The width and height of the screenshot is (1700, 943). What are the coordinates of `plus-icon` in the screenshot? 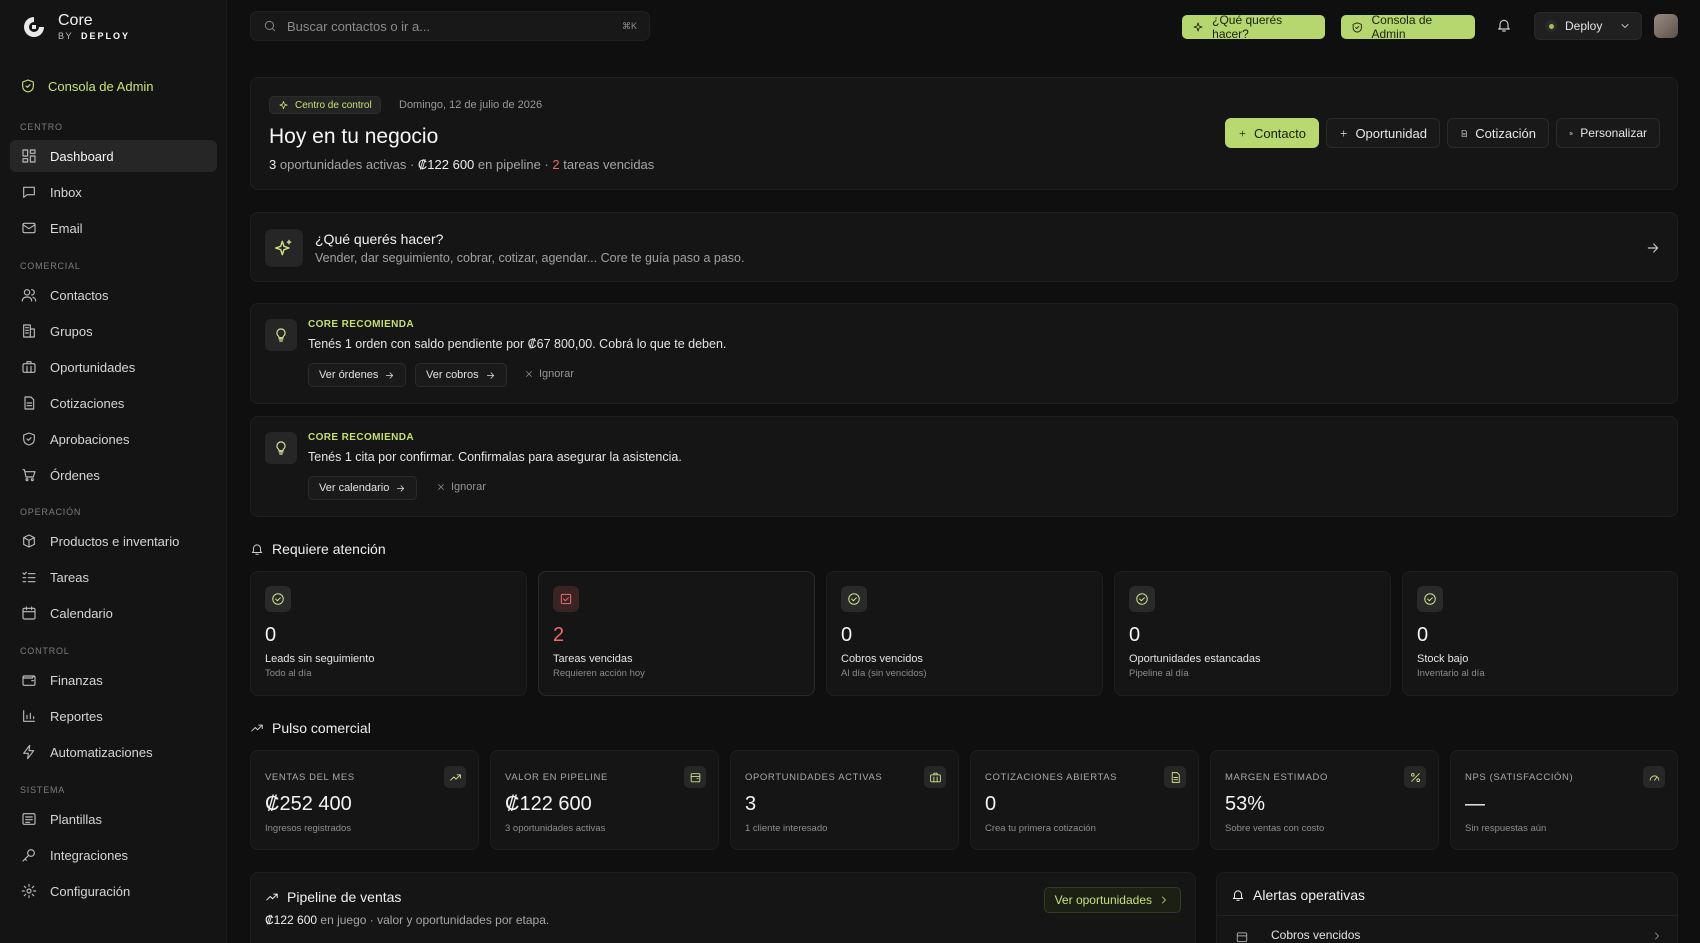 It's located at (1242, 133).